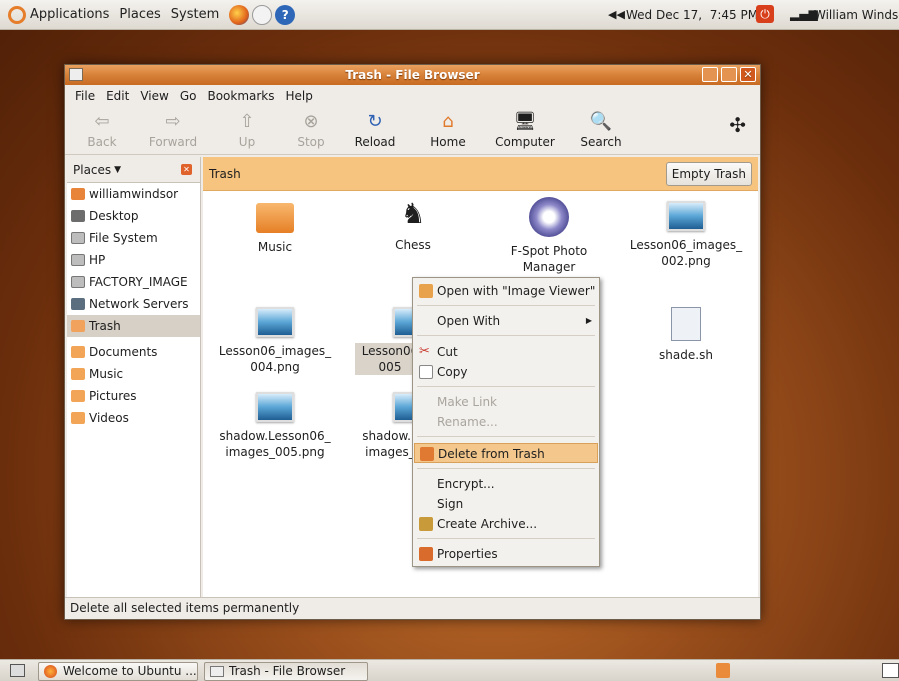 The width and height of the screenshot is (899, 681). Describe the element at coordinates (748, 74) in the screenshot. I see `close-button: ✕` at that location.